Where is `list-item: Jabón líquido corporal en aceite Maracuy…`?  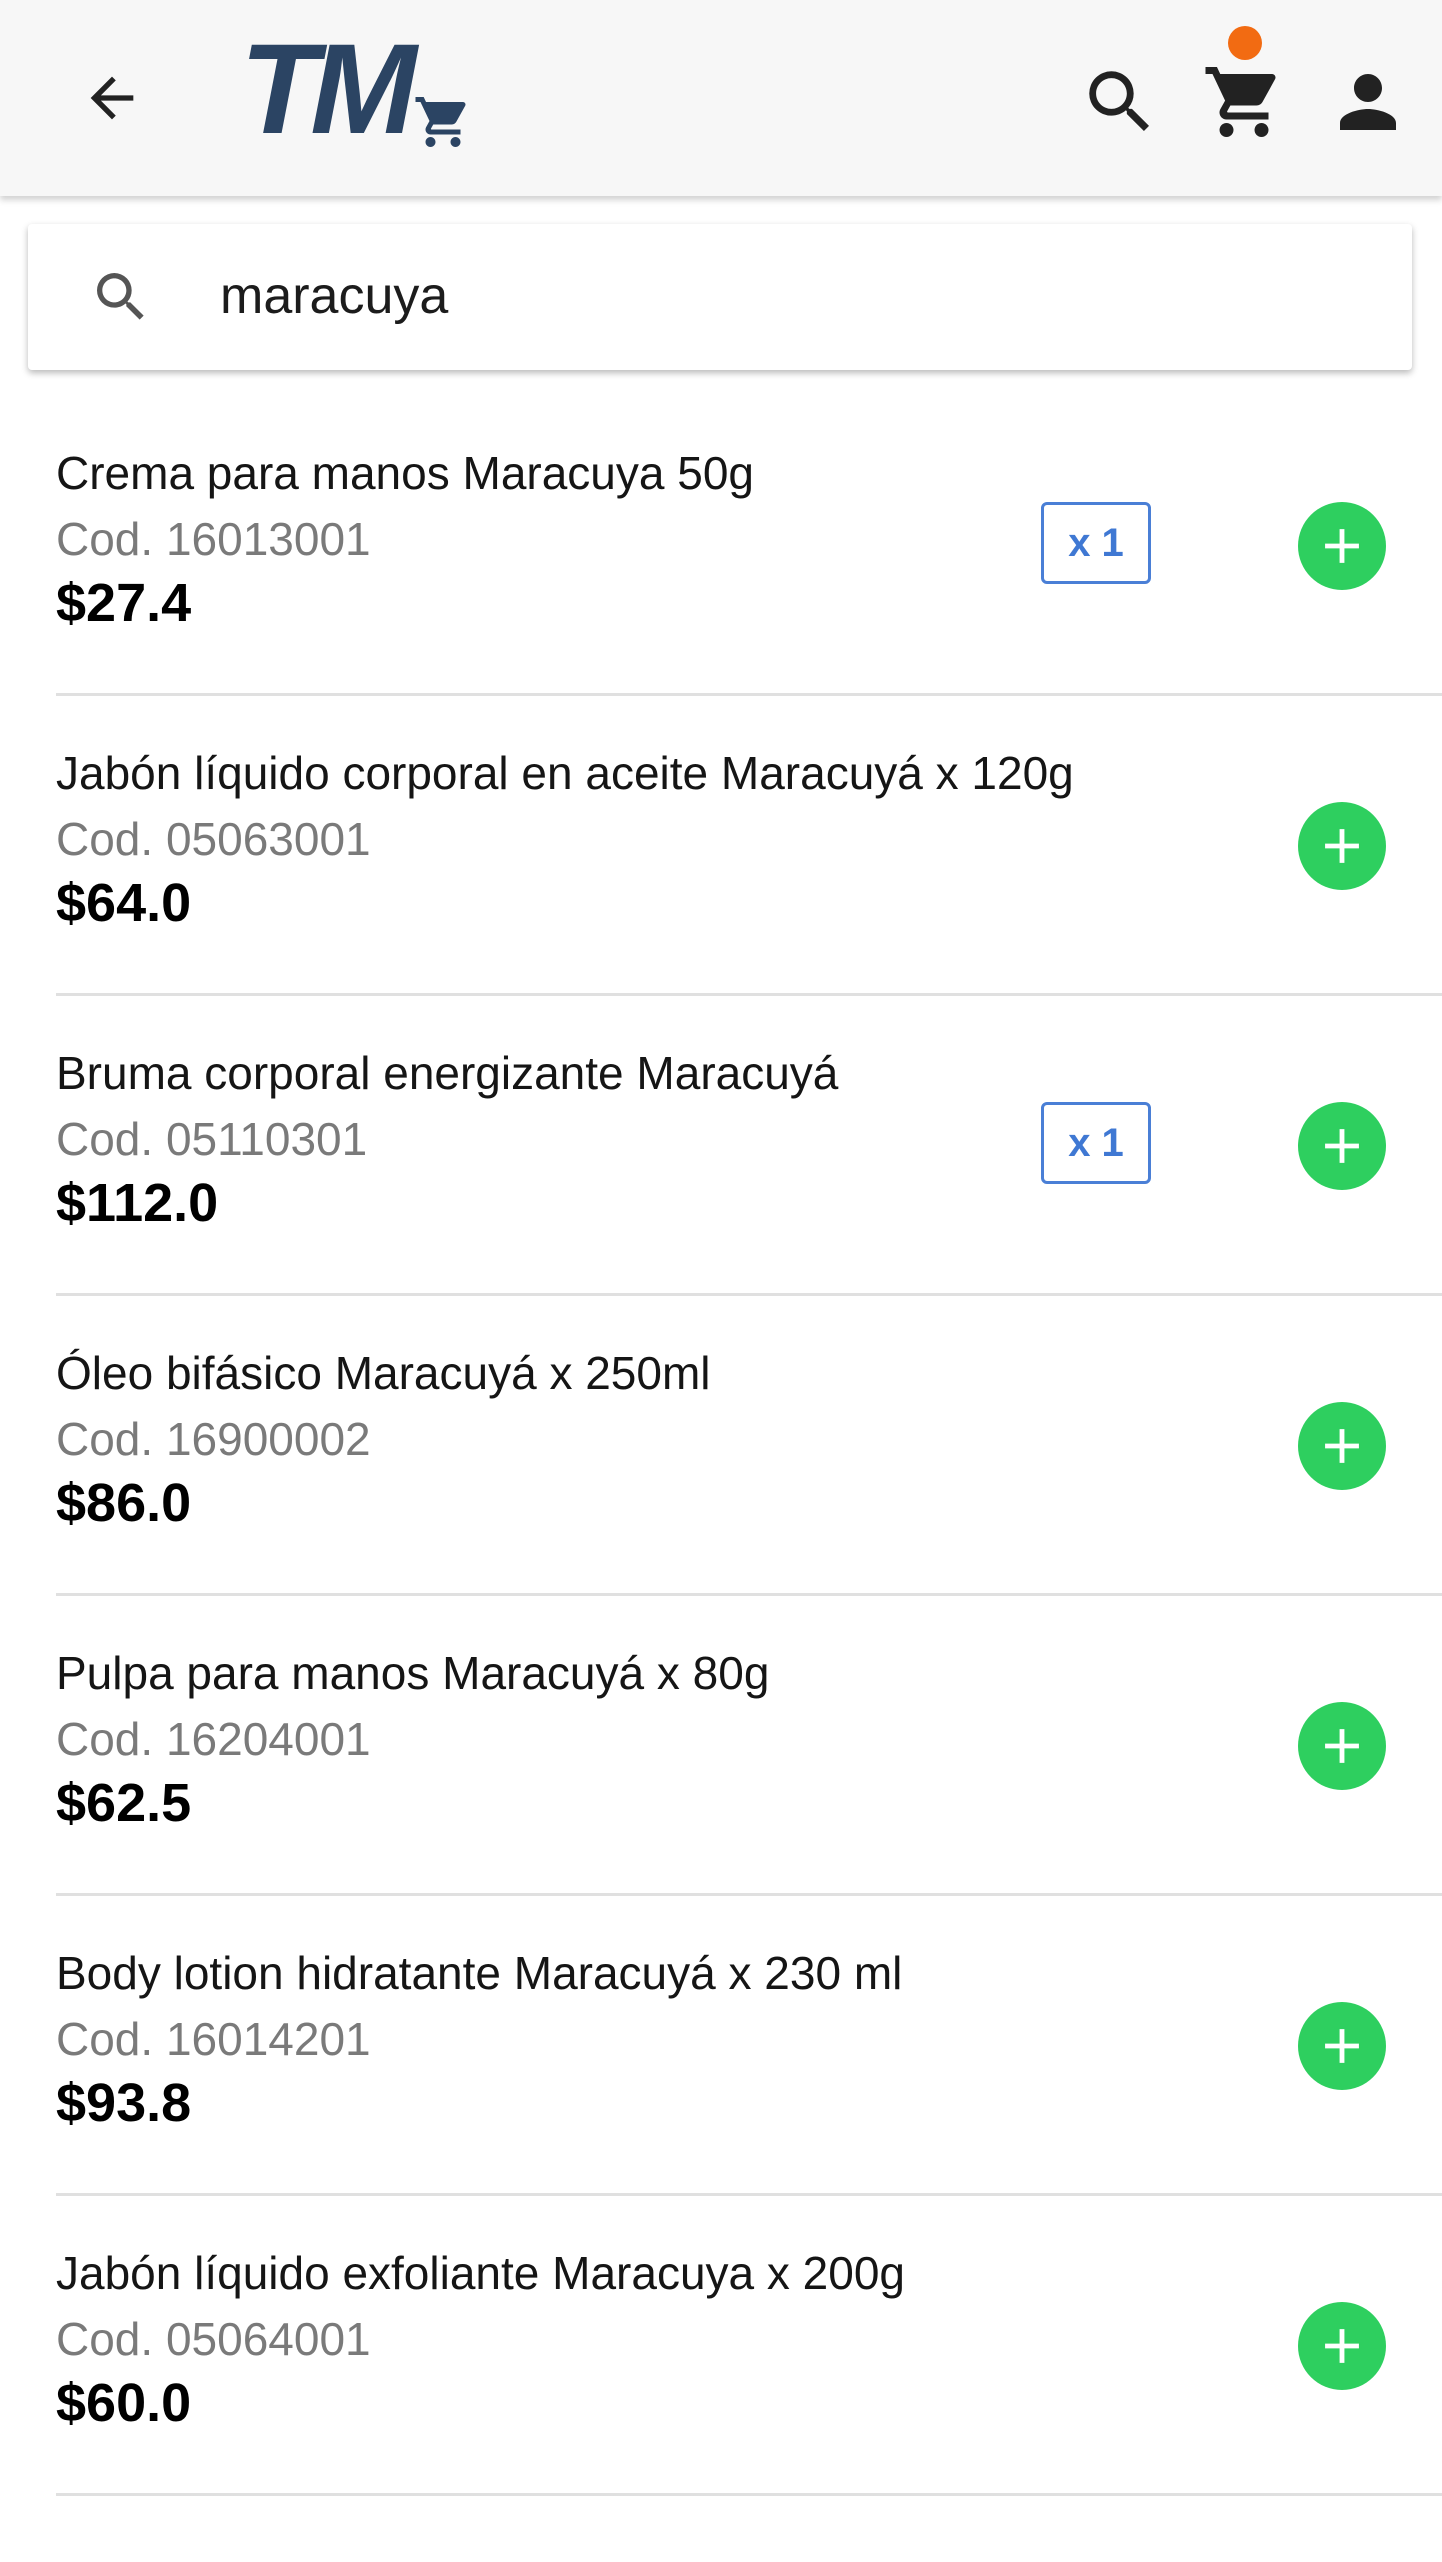 list-item: Jabón líquido corporal en aceite Maracuy… is located at coordinates (749, 846).